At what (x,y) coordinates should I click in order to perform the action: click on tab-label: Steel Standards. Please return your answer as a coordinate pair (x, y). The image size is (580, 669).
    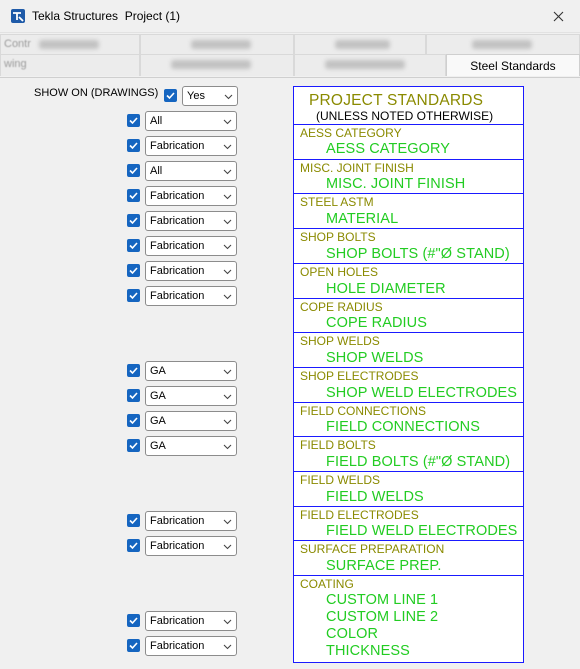
    Looking at the image, I should click on (513, 66).